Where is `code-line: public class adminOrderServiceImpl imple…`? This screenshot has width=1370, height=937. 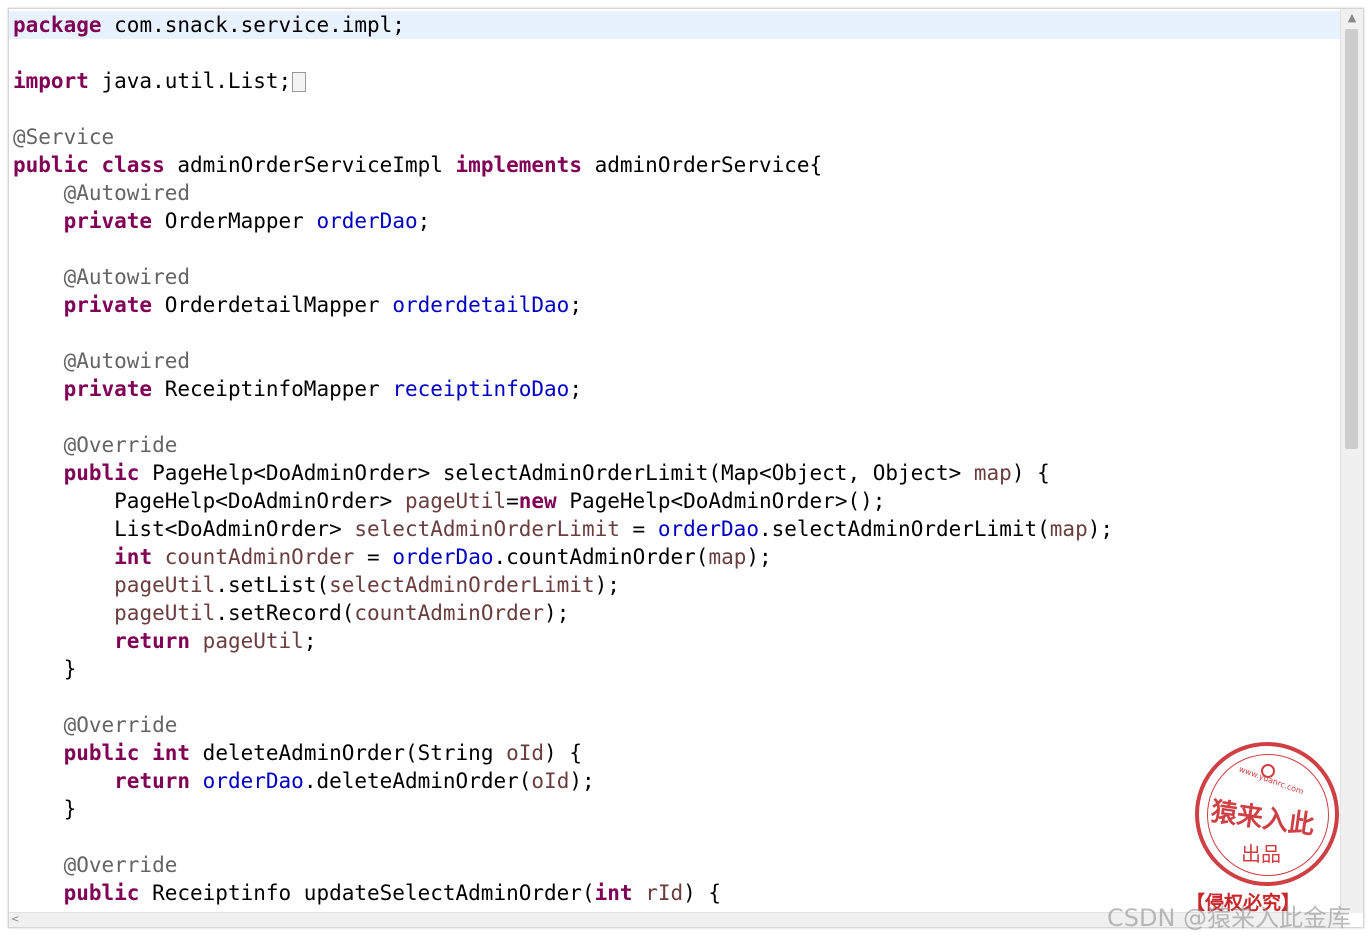
code-line: public class adminOrderServiceImpl imple… is located at coordinates (675, 165).